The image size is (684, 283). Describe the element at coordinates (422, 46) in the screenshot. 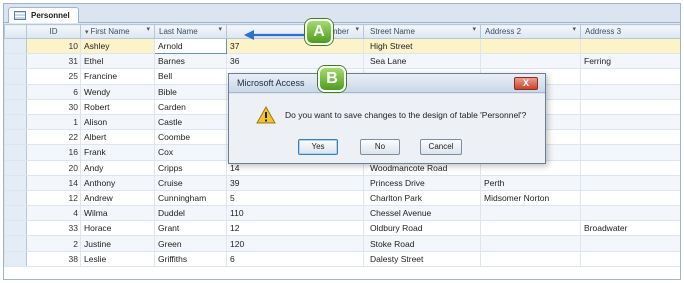

I see `cell-street-name: High Street` at that location.